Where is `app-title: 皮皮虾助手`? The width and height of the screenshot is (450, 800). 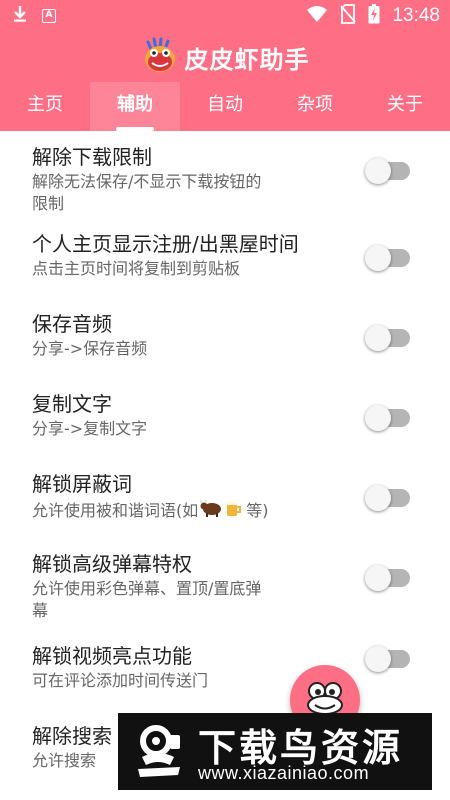 app-title: 皮皮虾助手 is located at coordinates (247, 59).